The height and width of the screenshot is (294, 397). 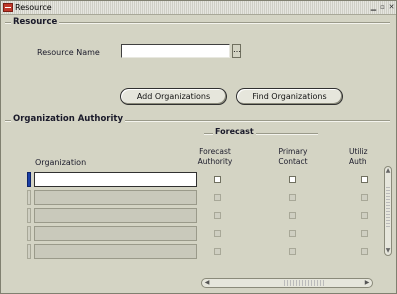 What do you see at coordinates (33, 7) in the screenshot?
I see `window-title: Resource` at bounding box center [33, 7].